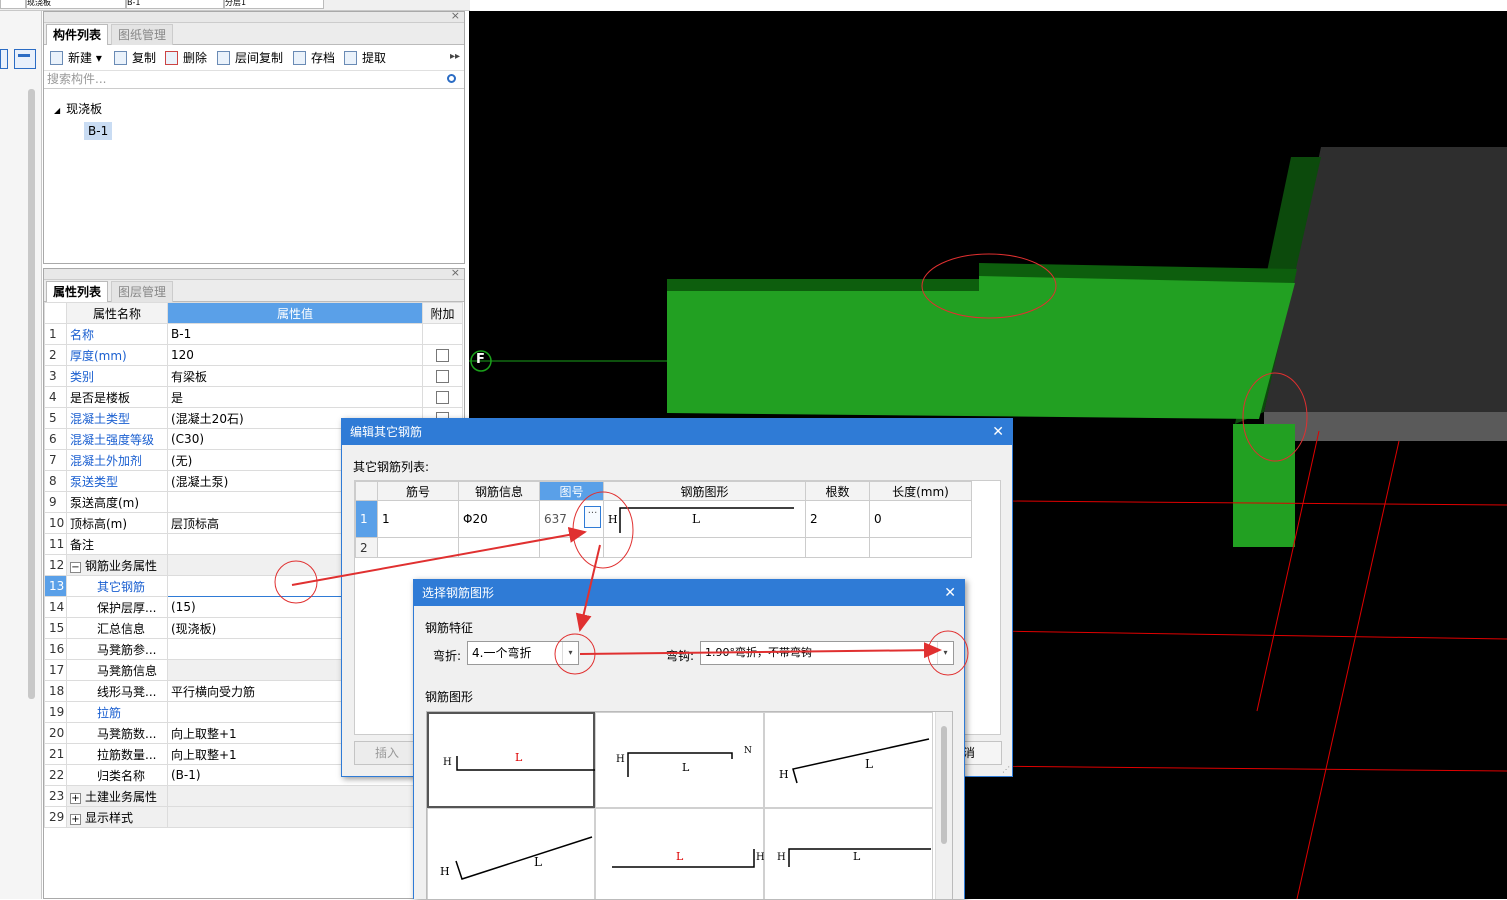  Describe the element at coordinates (365, 58) in the screenshot. I see `extract-button: 提取` at that location.